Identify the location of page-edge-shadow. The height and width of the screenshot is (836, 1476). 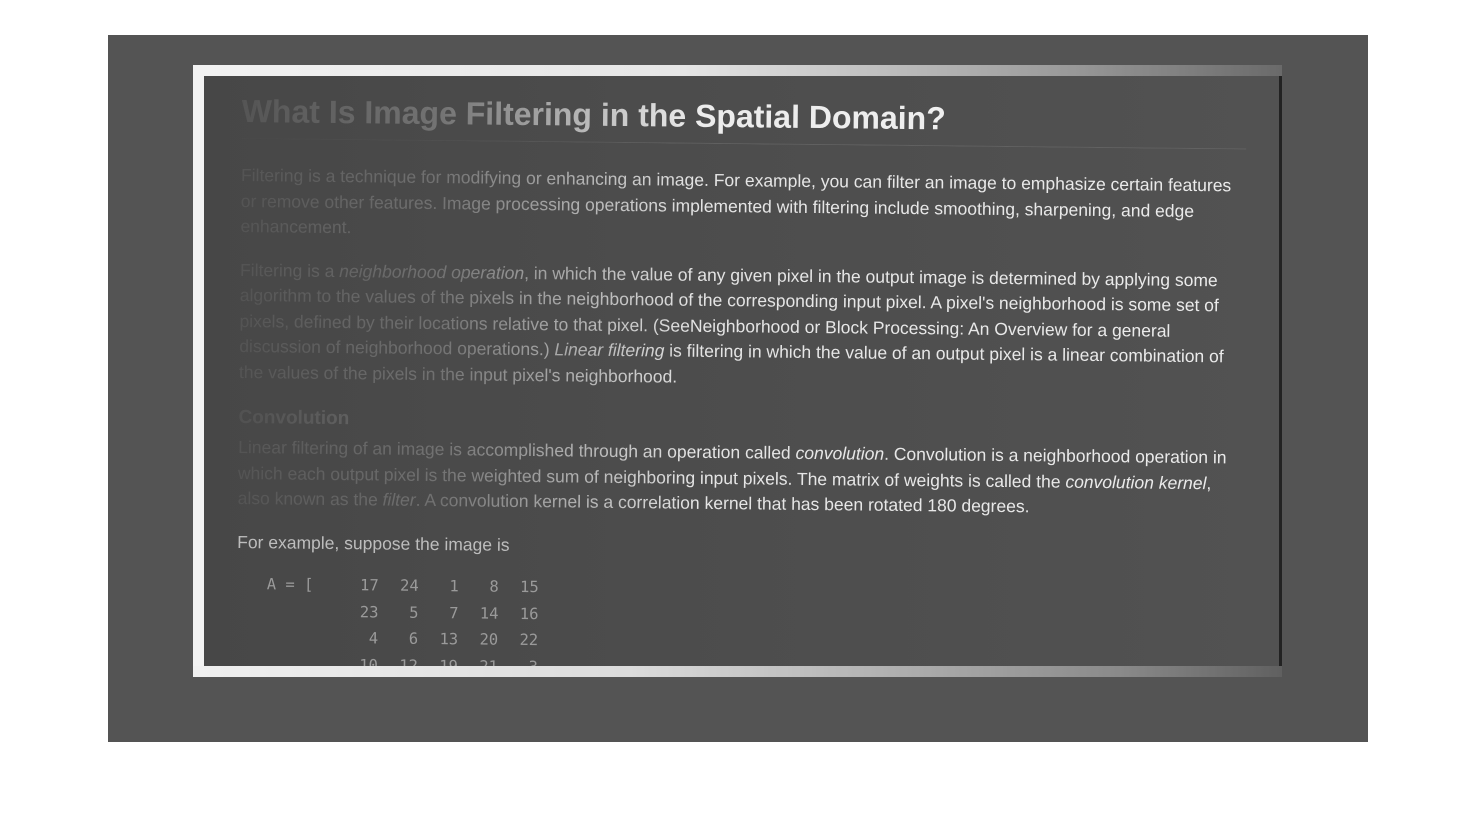
(1280, 371).